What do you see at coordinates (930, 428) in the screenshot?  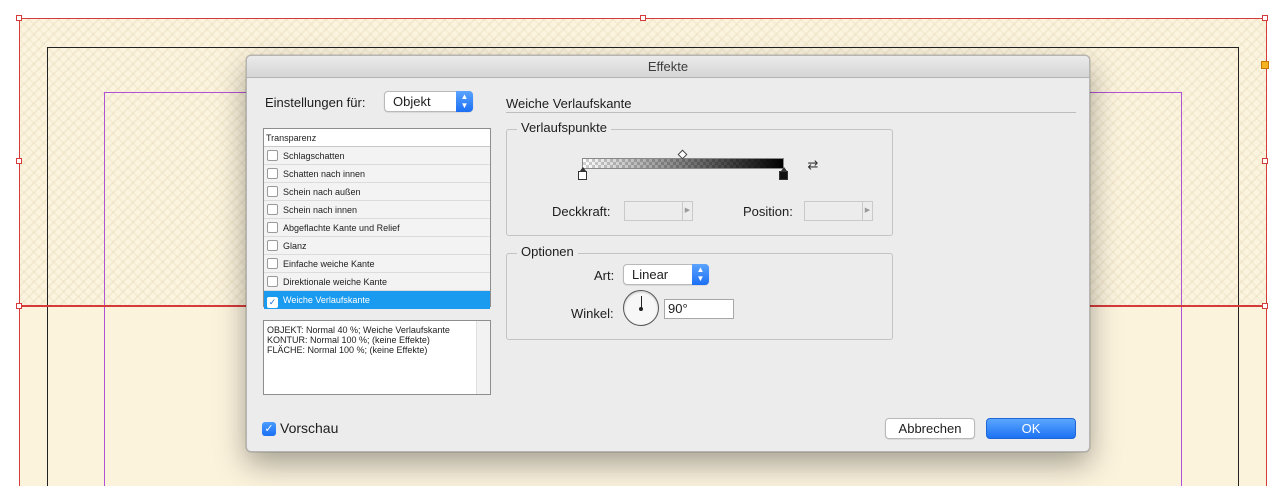 I see `cancel-button: Abbrechen` at bounding box center [930, 428].